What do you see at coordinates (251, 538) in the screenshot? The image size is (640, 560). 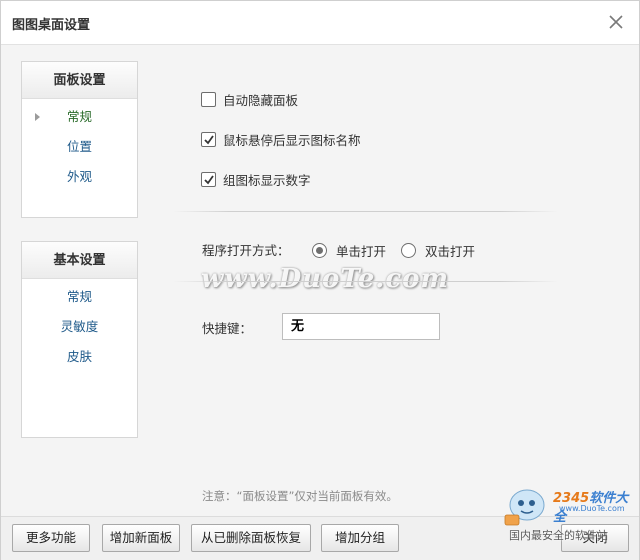 I see `restore-panel-button: 从已删除面板恢复` at bounding box center [251, 538].